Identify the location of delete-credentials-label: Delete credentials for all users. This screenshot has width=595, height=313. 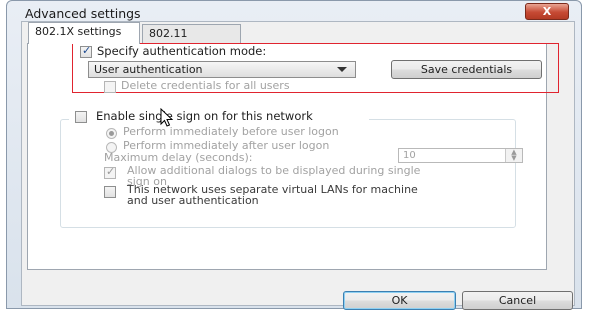
(205, 85).